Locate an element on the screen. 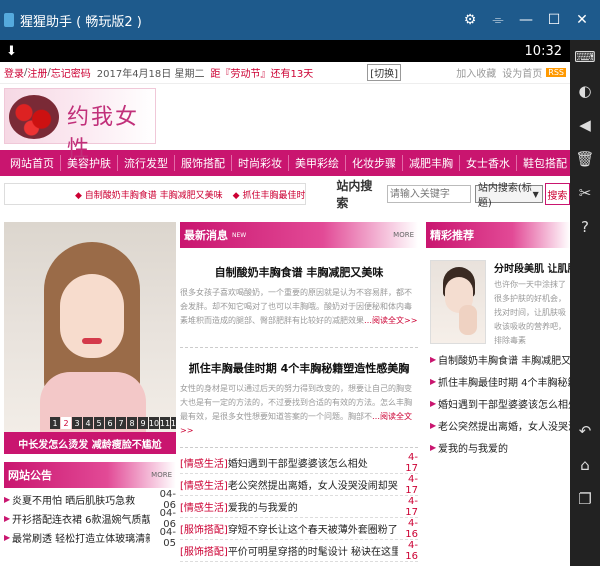  notice-more-link: MORE is located at coordinates (161, 475).